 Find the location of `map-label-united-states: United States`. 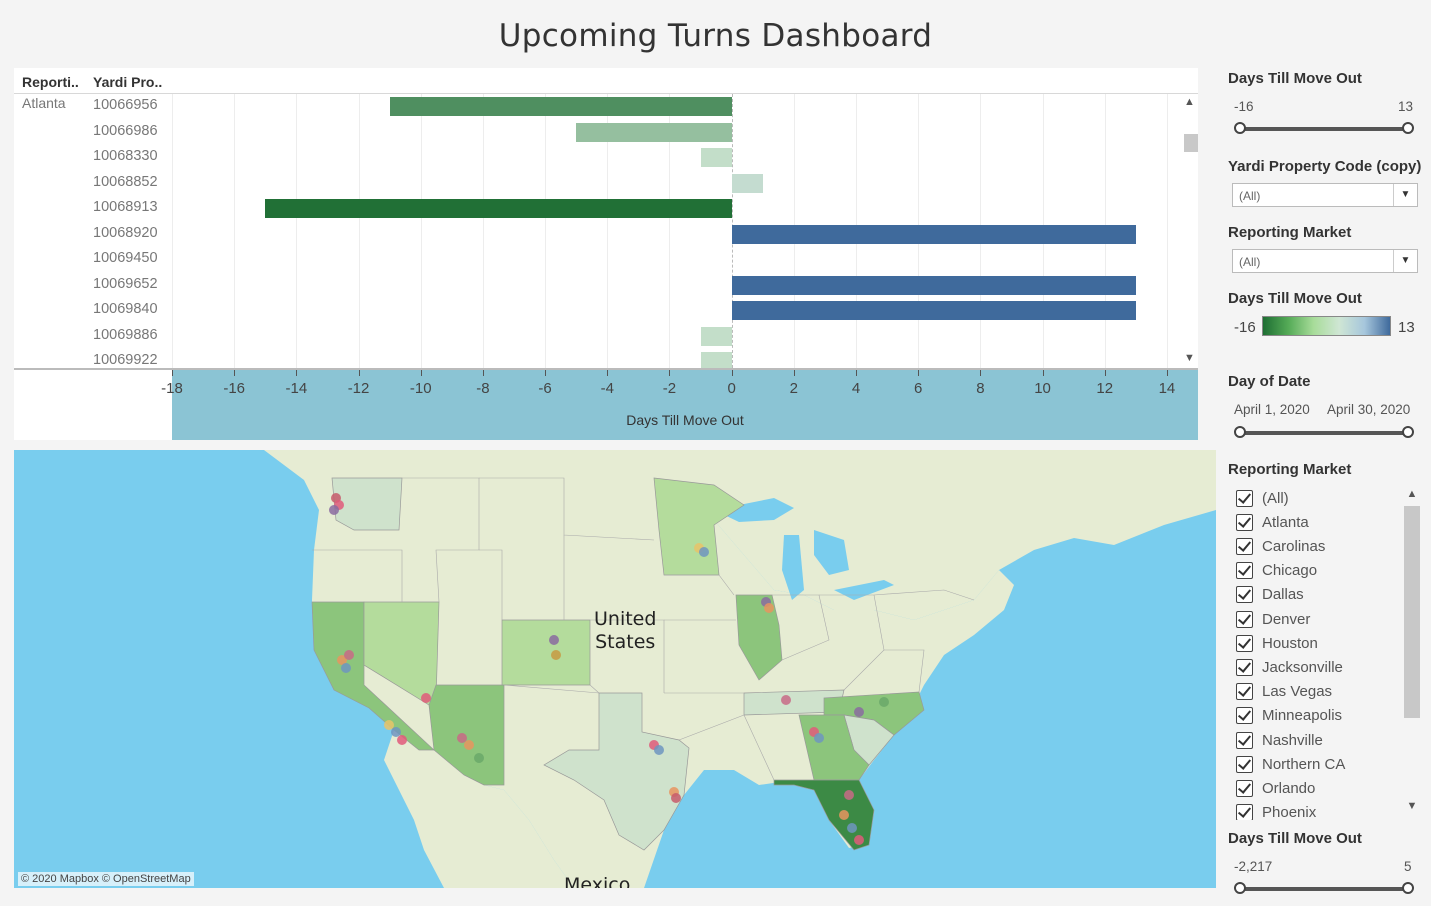

map-label-united-states: United States is located at coordinates (625, 631).